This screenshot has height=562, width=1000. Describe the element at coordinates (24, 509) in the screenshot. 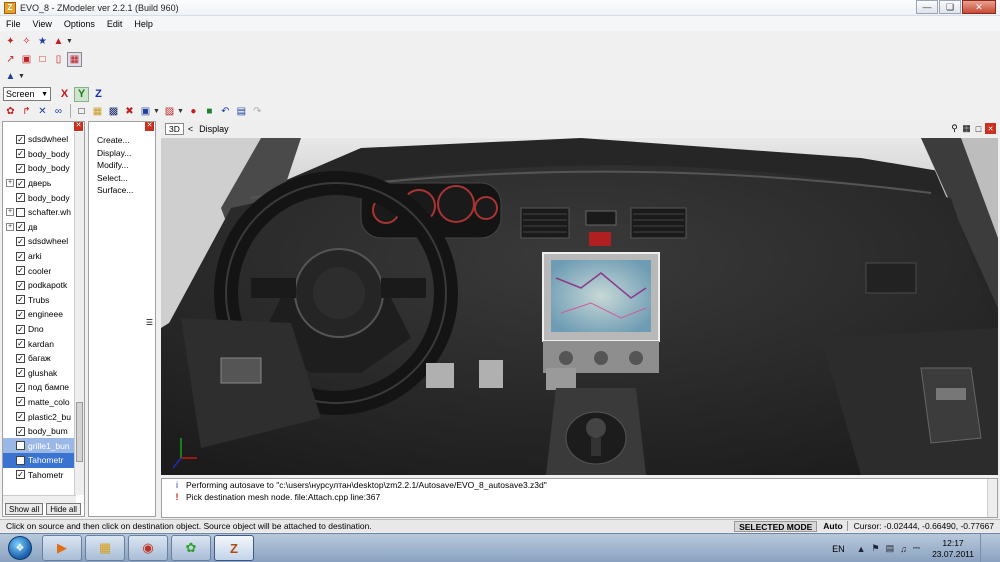

I see `show-all-button: Show all` at that location.